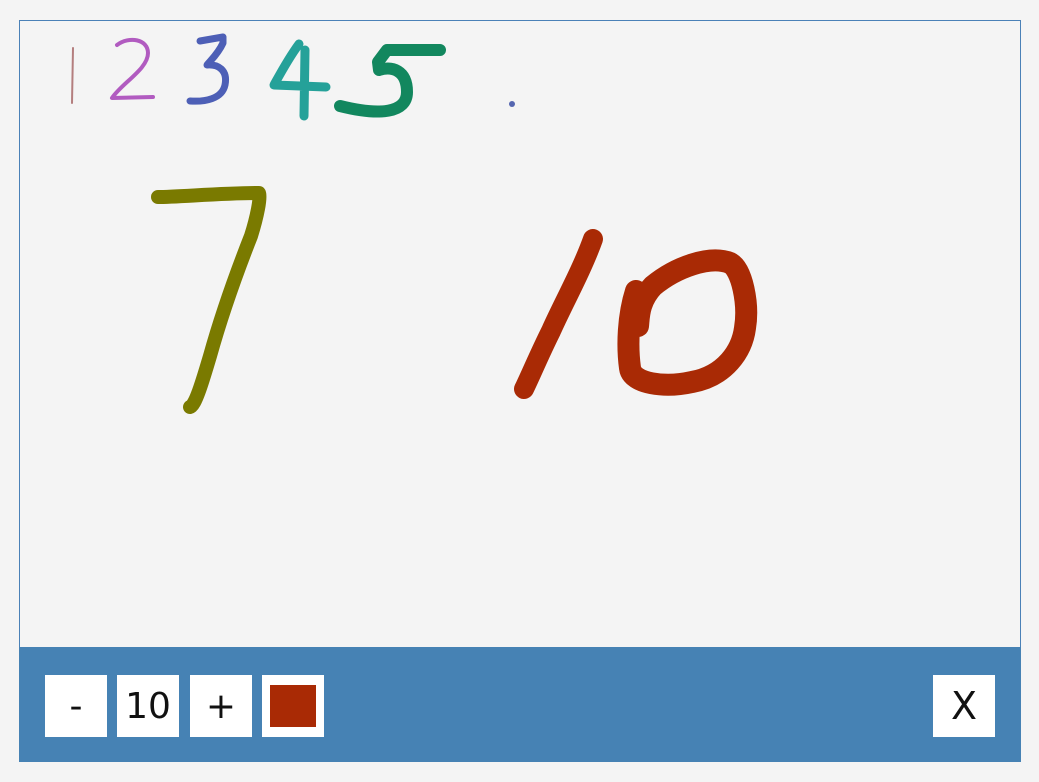  Describe the element at coordinates (687, 322) in the screenshot. I see `stroke-digit-10-zero` at that location.